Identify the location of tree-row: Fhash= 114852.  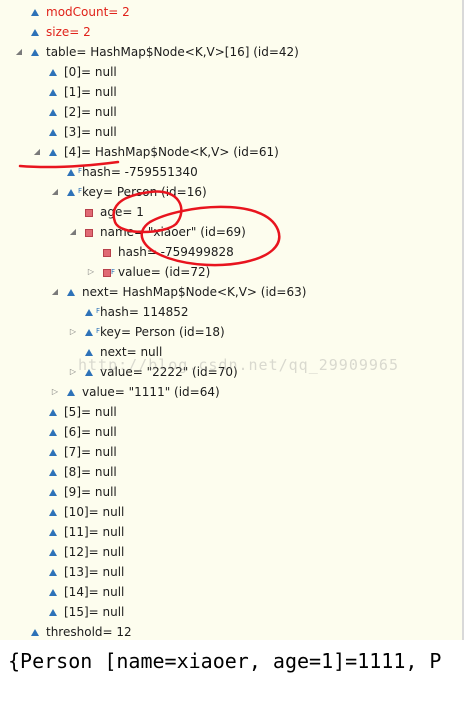
(230, 312).